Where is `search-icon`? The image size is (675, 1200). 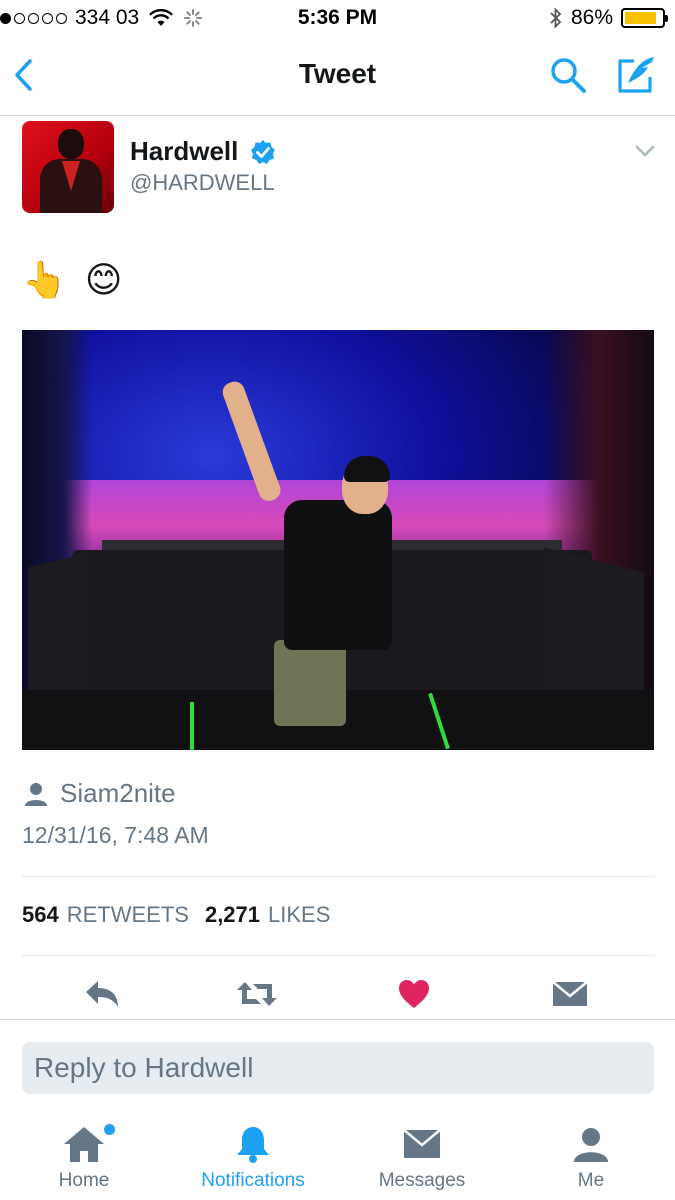
search-icon is located at coordinates (568, 75).